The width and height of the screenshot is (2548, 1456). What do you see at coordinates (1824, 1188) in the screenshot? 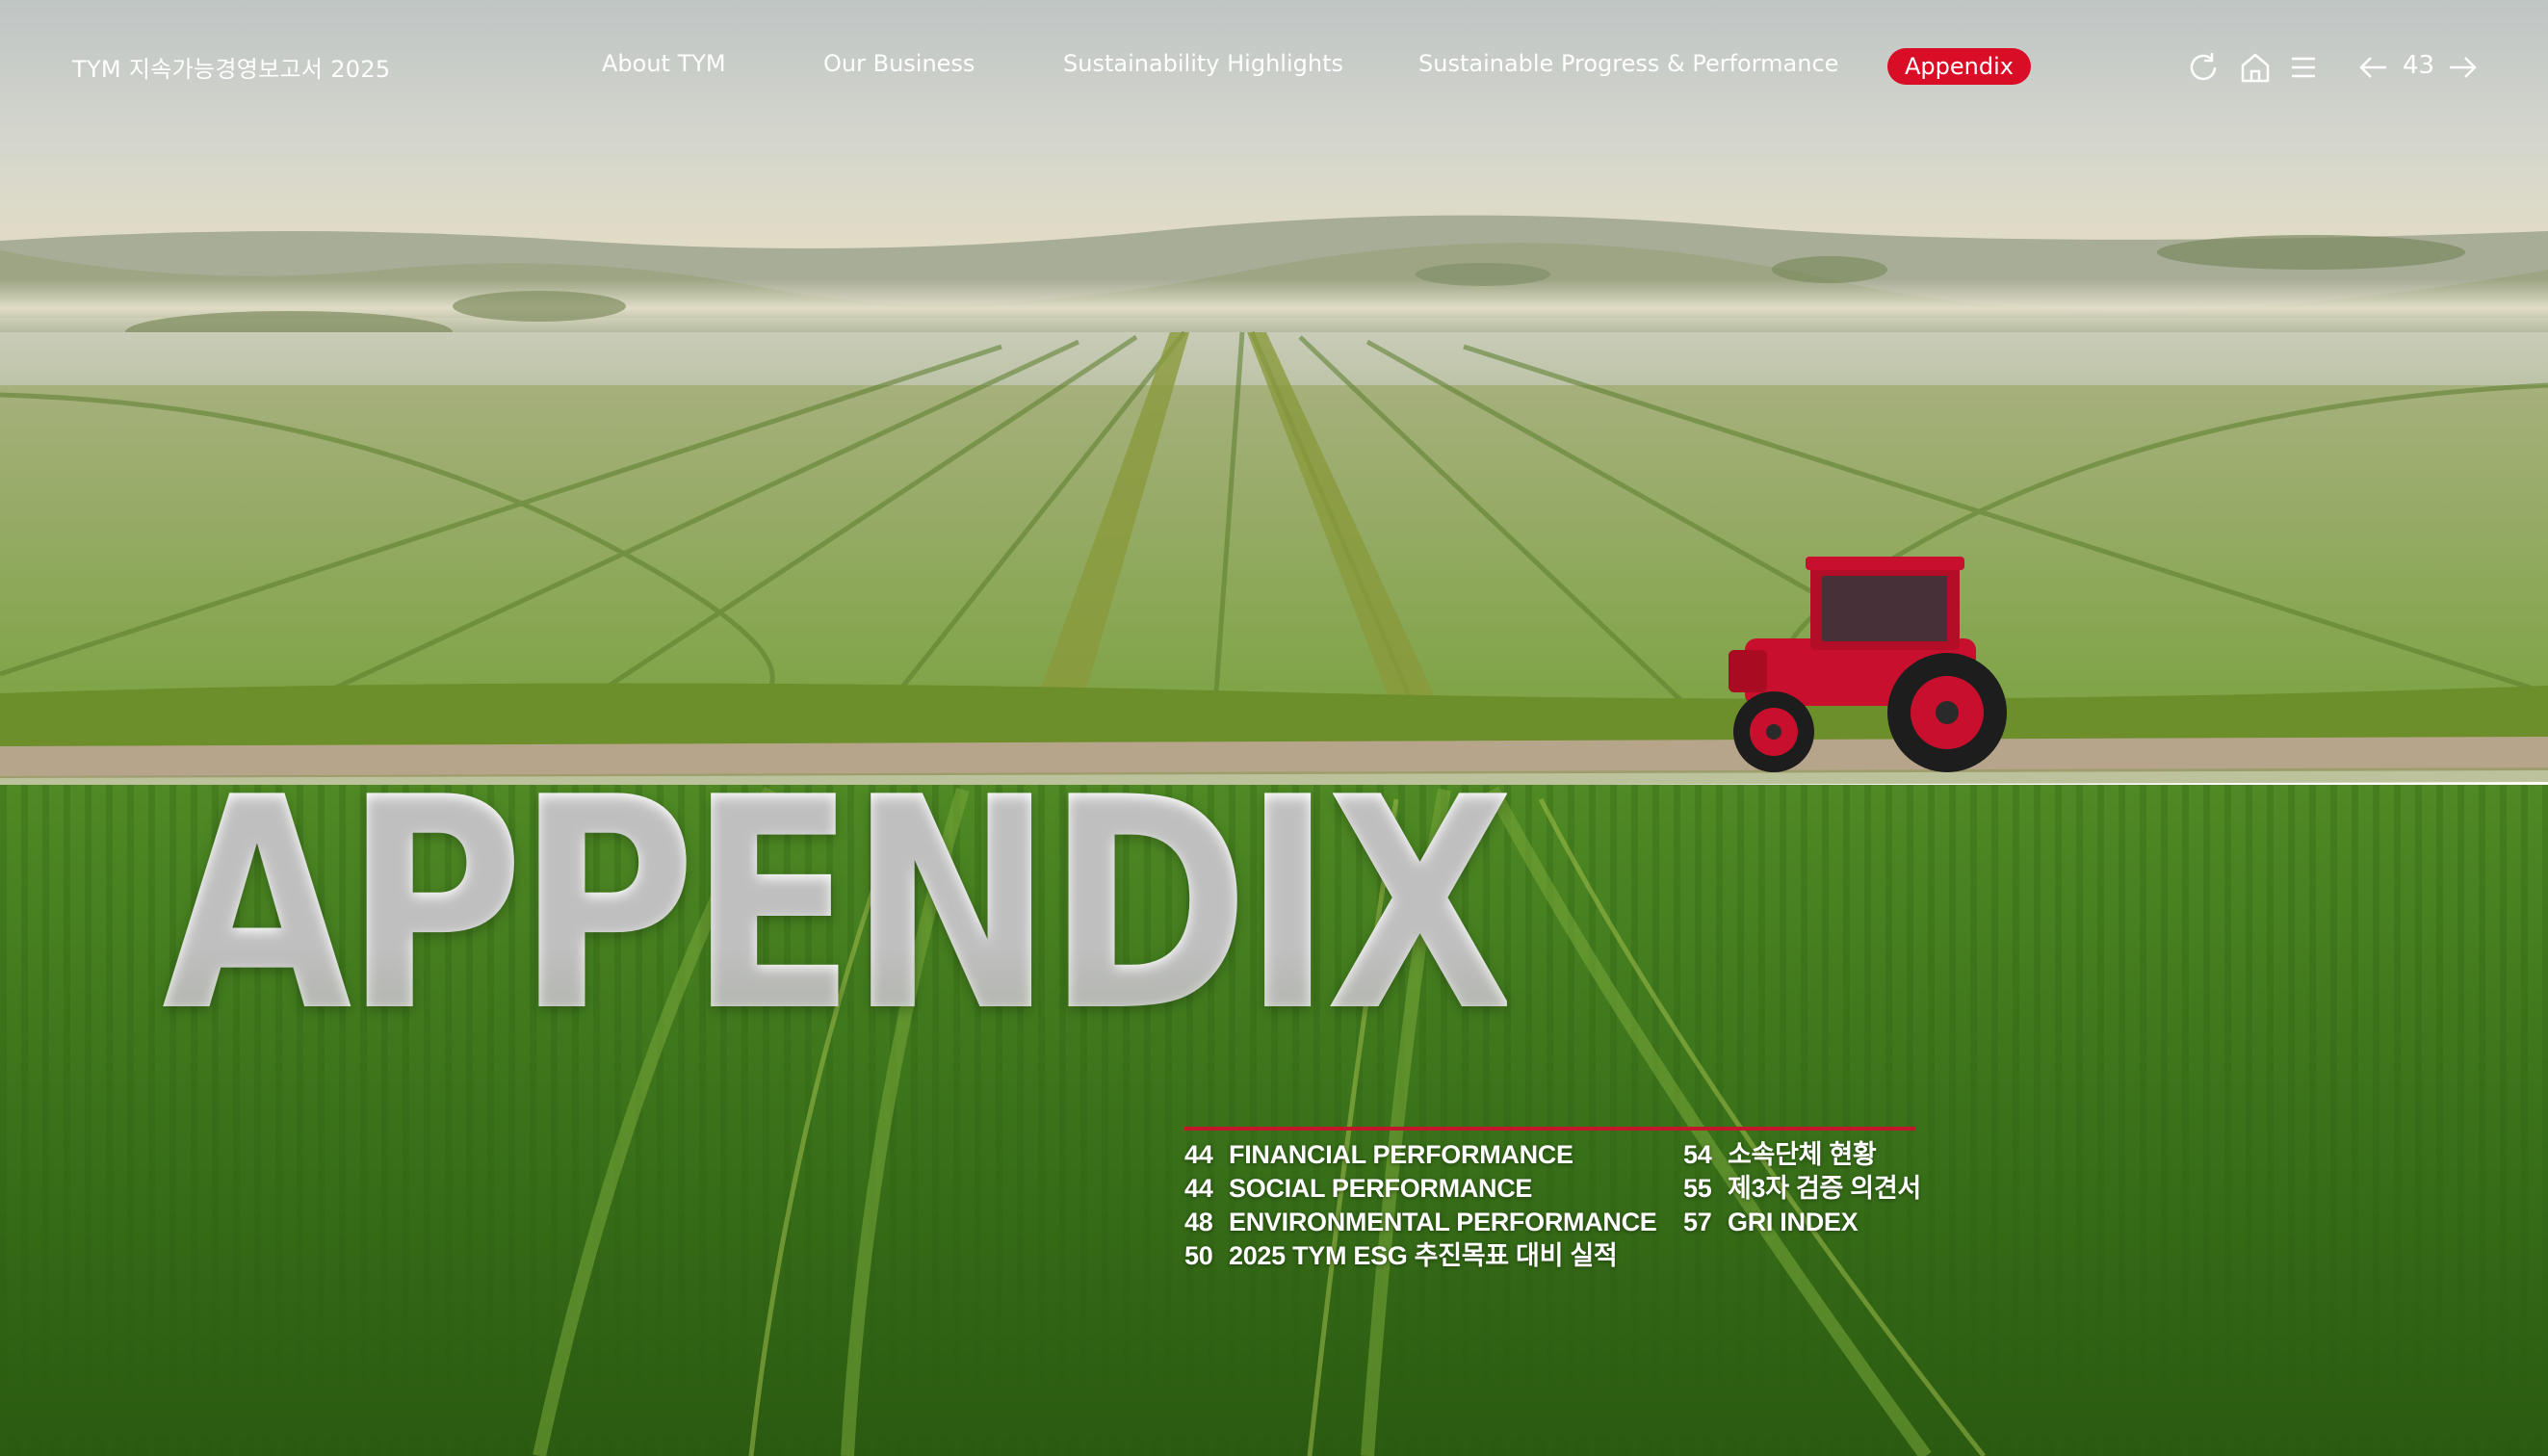
I see `toc-label: 제3자 검증 의견서` at bounding box center [1824, 1188].